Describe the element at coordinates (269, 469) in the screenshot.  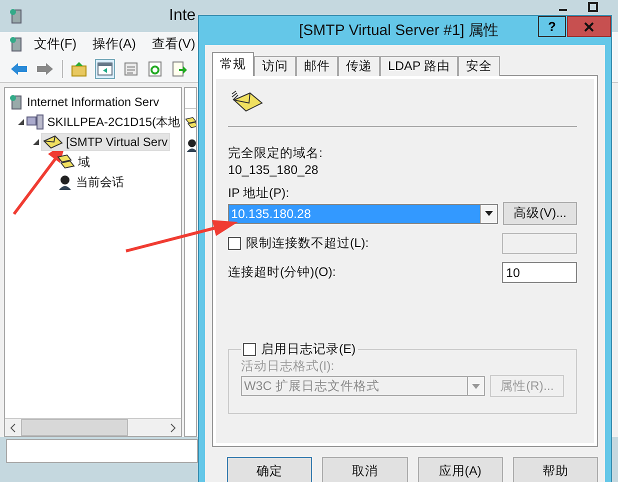
I see `dialog-button: 确定` at that location.